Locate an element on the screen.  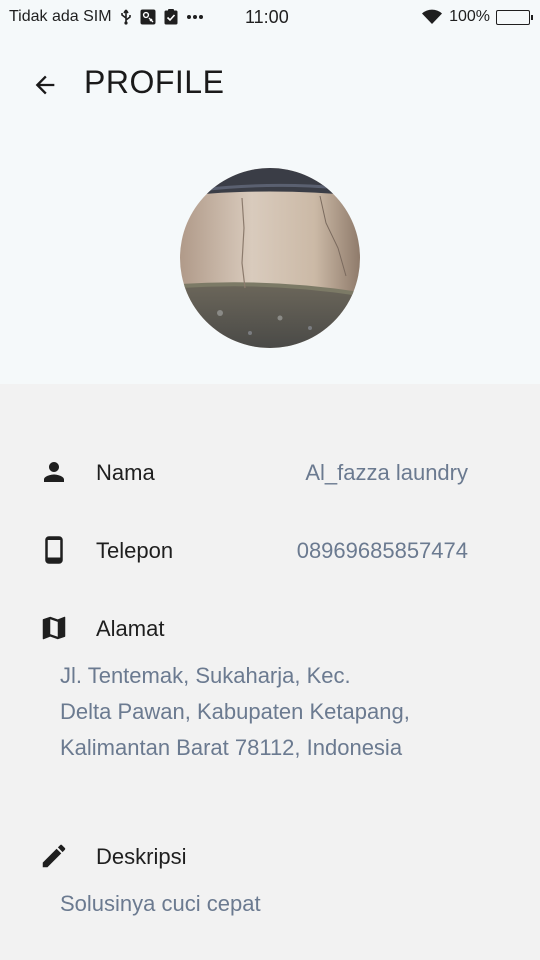
arrow-back-icon is located at coordinates (45, 85).